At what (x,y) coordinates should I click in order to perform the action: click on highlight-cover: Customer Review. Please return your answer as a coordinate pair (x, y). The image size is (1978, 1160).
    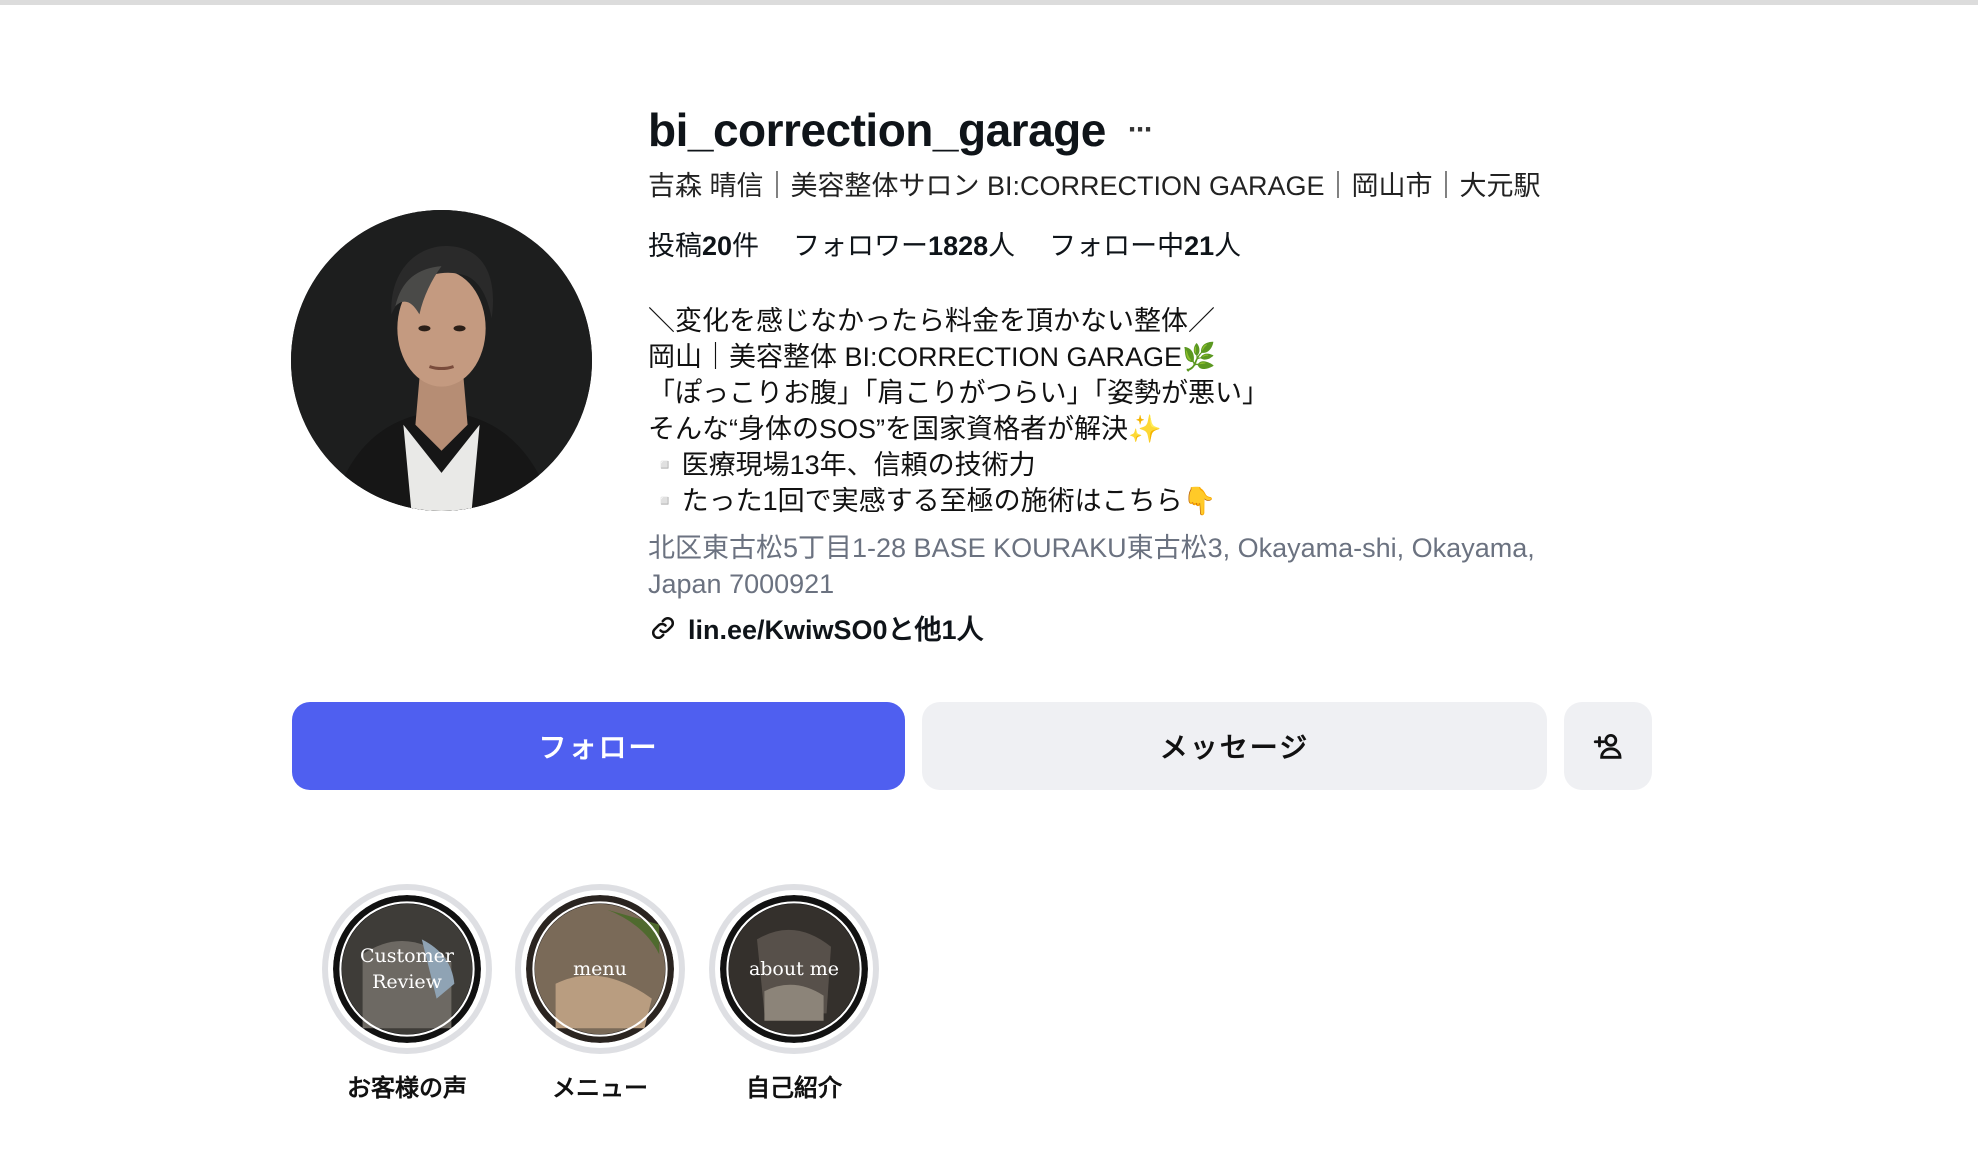
    Looking at the image, I should click on (407, 969).